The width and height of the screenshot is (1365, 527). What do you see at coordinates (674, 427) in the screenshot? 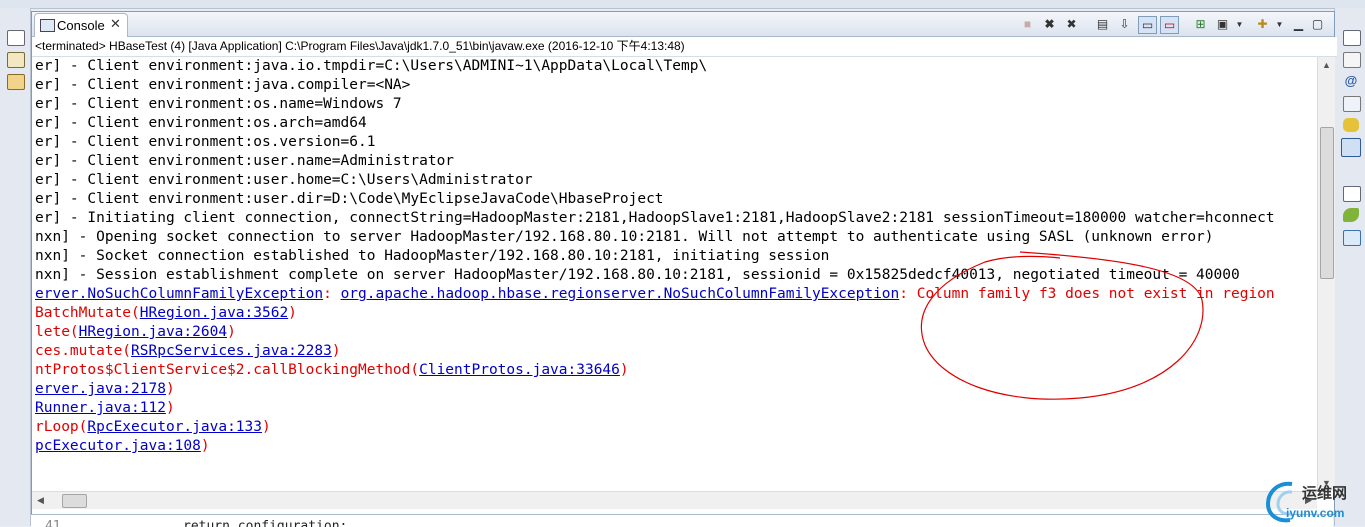
I see `stderr-line: rLoop(RpcExecutor.java:133)` at bounding box center [674, 427].